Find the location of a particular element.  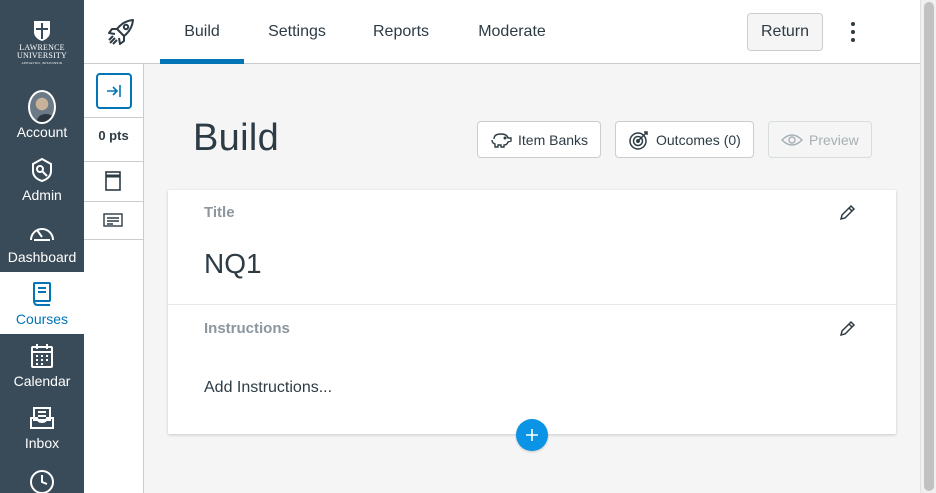

preview-button: Preview is located at coordinates (820, 139).